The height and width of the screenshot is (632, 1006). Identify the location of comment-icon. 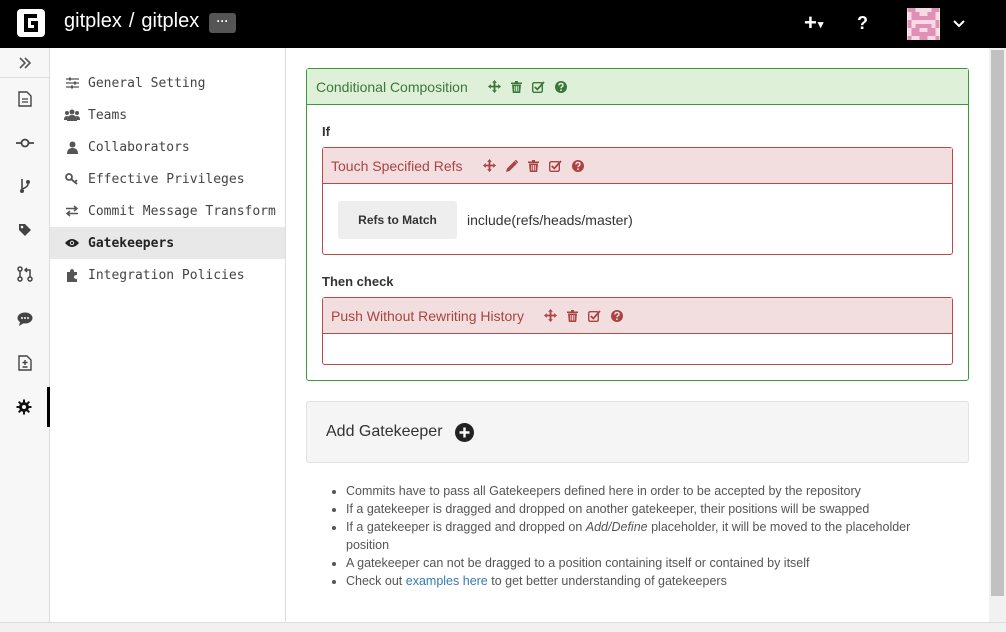
(25, 319).